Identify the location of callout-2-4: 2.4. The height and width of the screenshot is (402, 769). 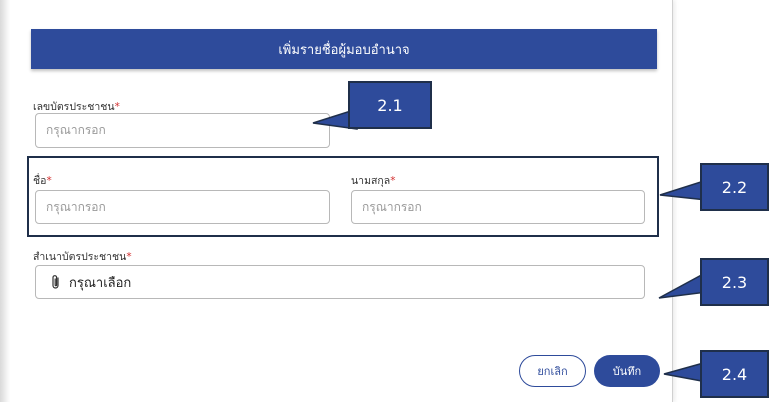
(734, 374).